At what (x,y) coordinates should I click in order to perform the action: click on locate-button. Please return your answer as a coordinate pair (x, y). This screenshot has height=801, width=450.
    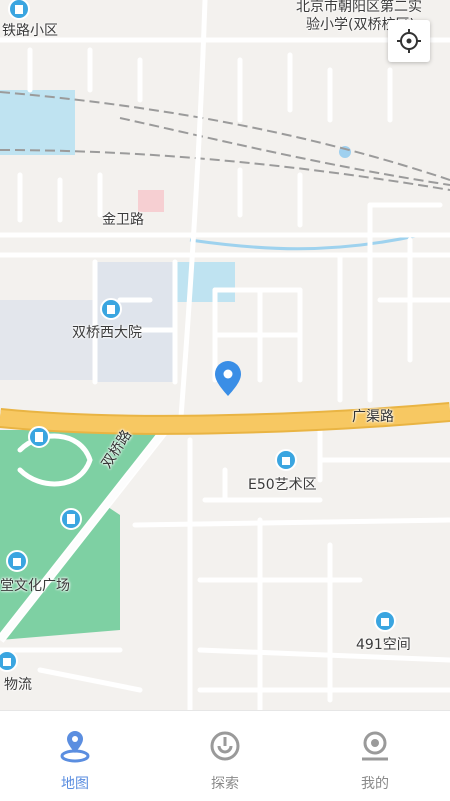
    Looking at the image, I should click on (409, 41).